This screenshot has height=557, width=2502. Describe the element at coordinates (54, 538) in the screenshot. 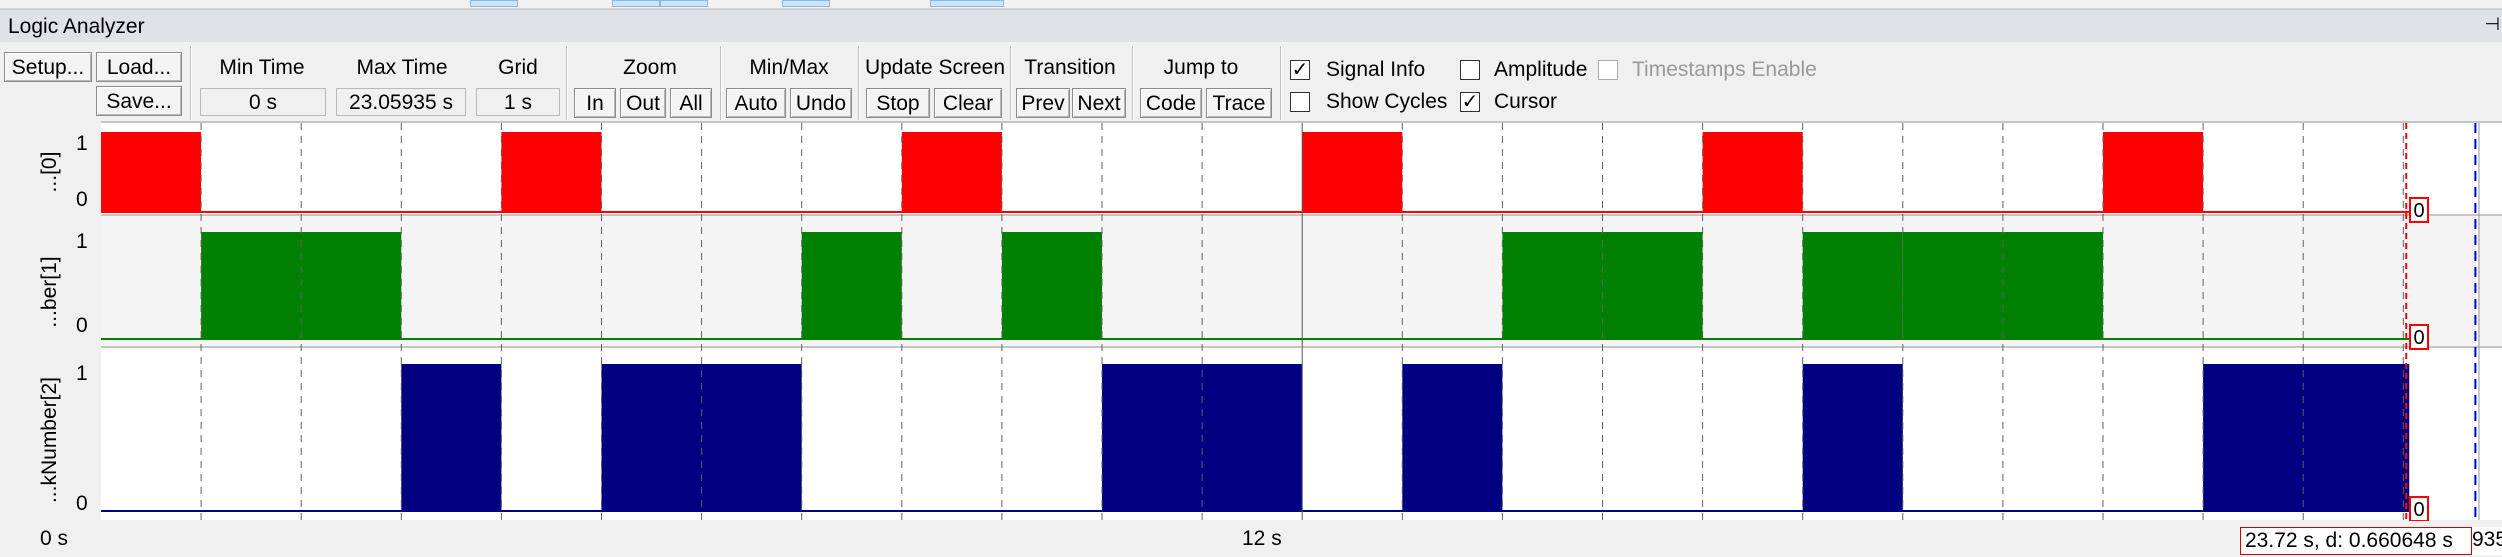

I see `time-start-label: 0 s` at that location.